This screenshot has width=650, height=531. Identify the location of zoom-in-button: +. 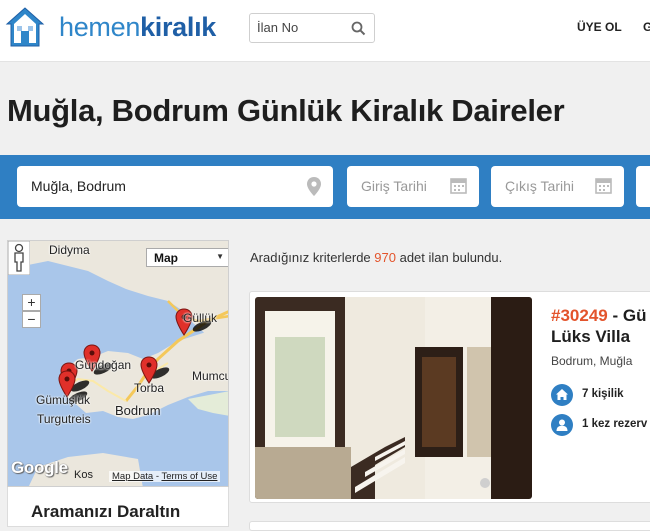
(31, 302).